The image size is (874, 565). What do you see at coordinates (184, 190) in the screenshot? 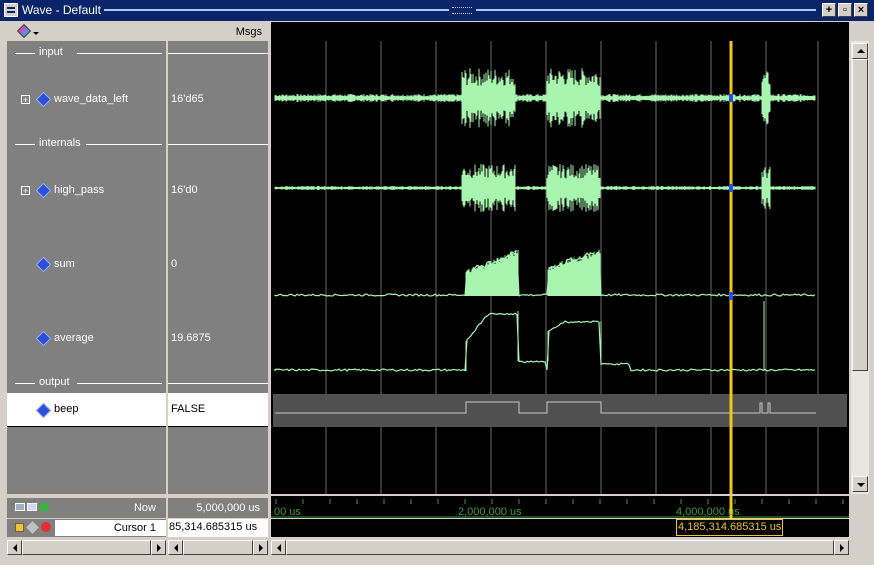
I see `signal-value: 16'd0` at bounding box center [184, 190].